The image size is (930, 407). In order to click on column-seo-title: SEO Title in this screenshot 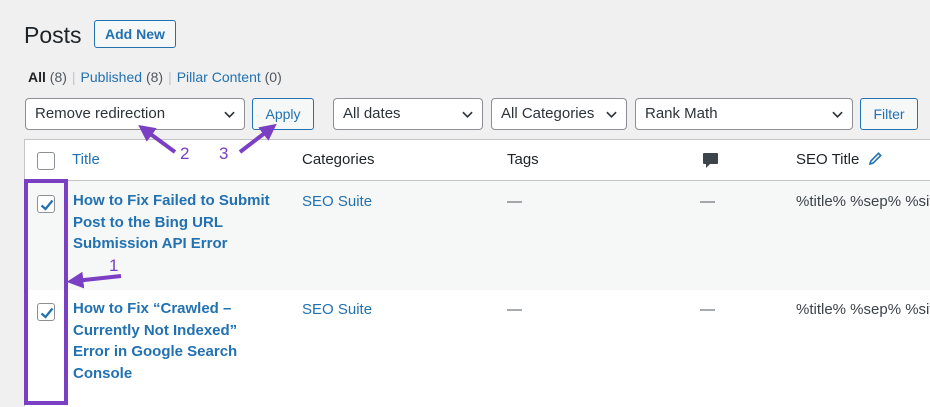, I will do `click(839, 159)`.